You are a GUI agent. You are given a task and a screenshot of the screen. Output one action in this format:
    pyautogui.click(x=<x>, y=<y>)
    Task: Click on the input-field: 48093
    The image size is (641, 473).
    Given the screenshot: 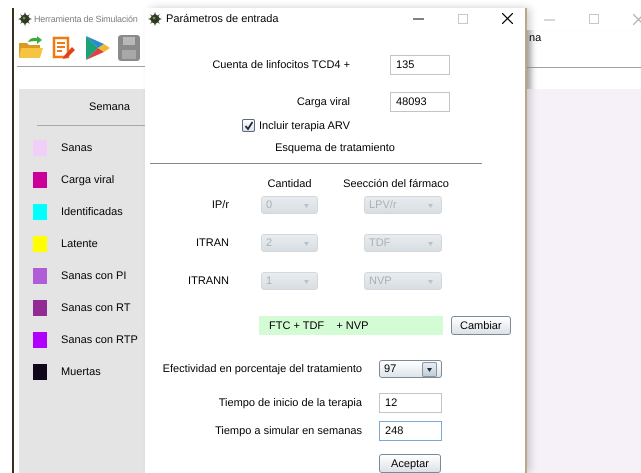 What is the action you would take?
    pyautogui.click(x=420, y=102)
    